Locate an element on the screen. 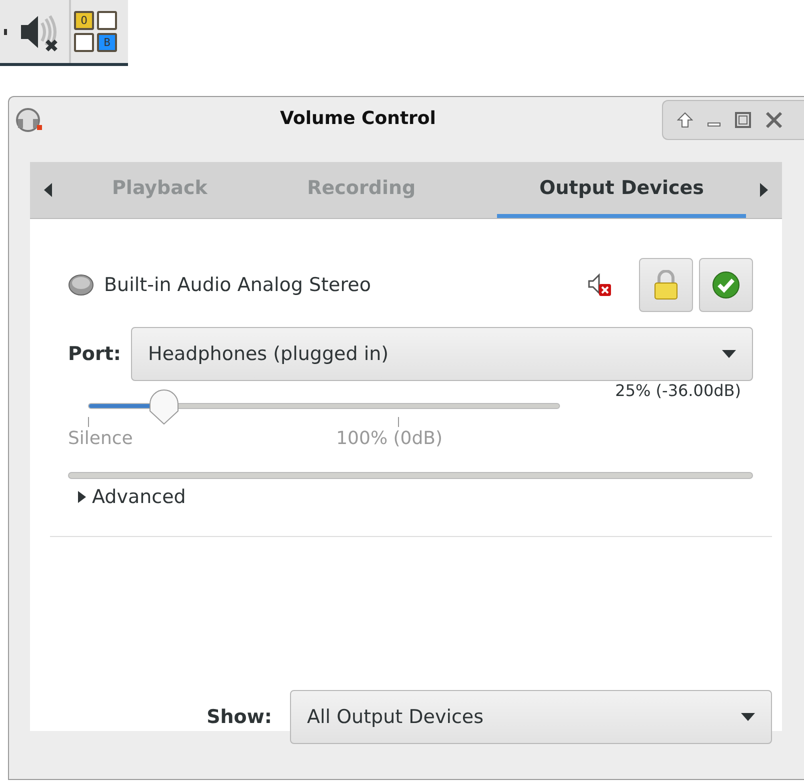 The image size is (804, 782). expander-arrow-icon is located at coordinates (82, 497).